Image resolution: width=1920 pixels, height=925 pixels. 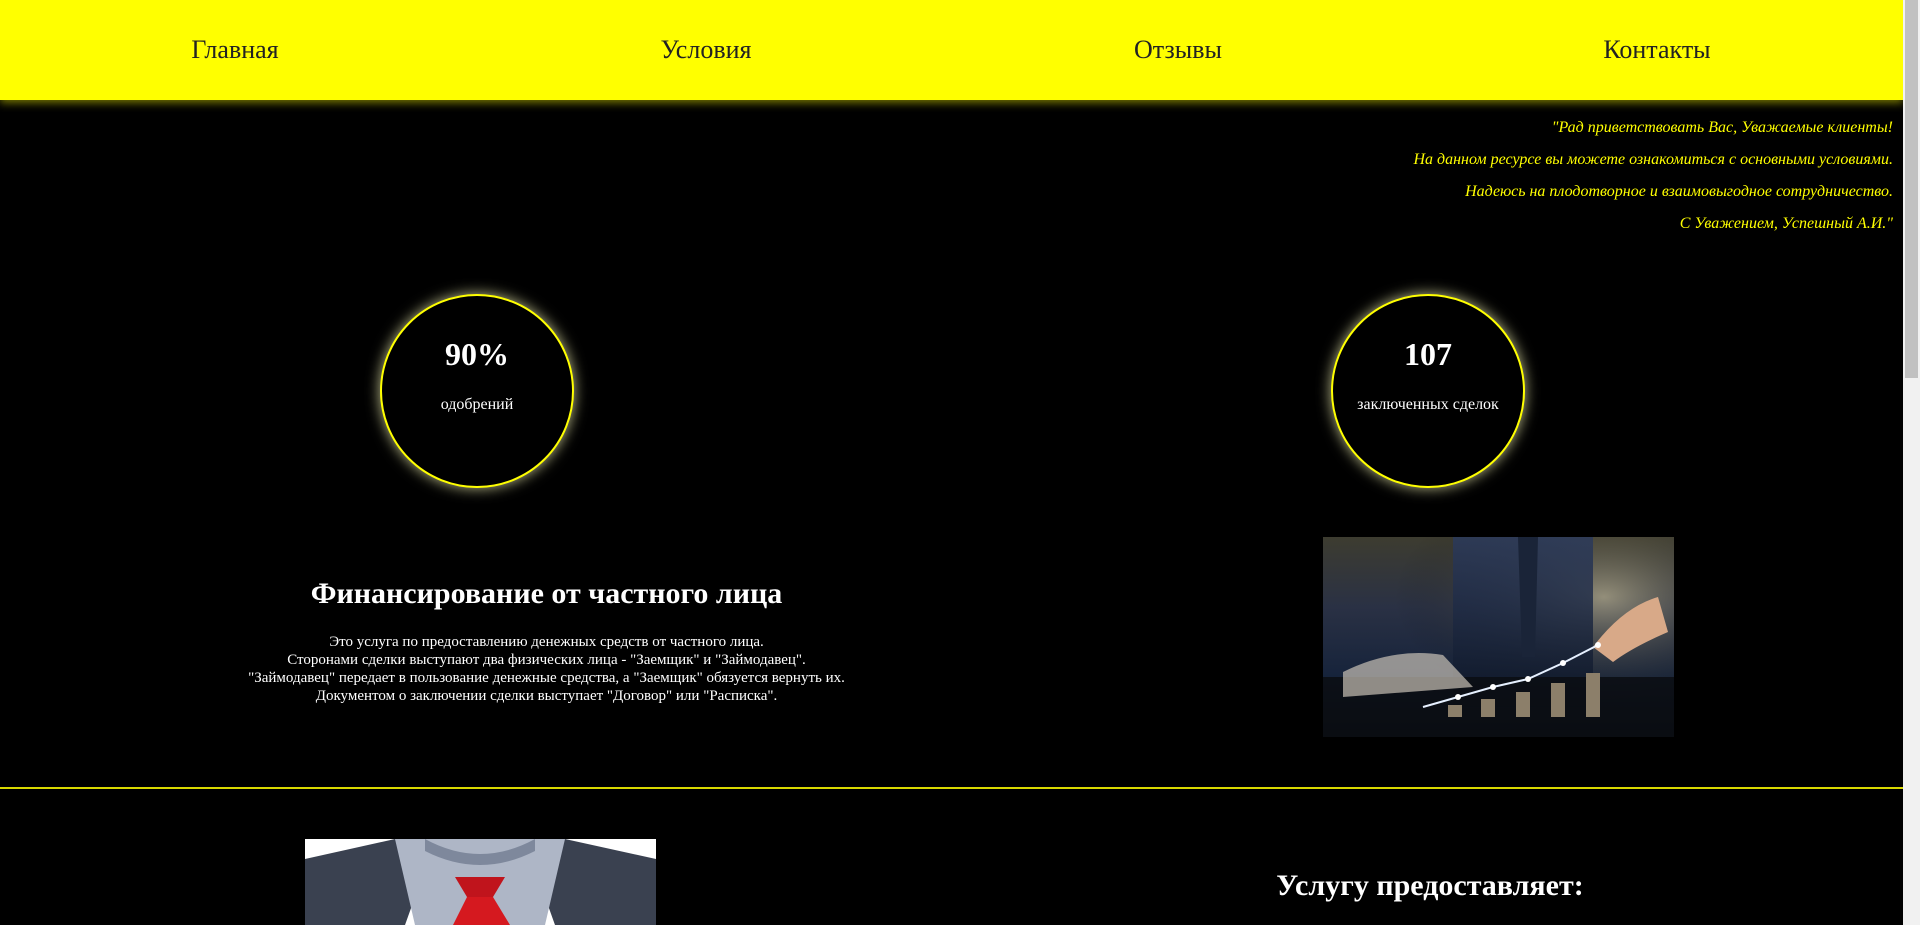 What do you see at coordinates (1428, 391) in the screenshot?
I see `deals-count-stat: 107 заключенных сделок` at bounding box center [1428, 391].